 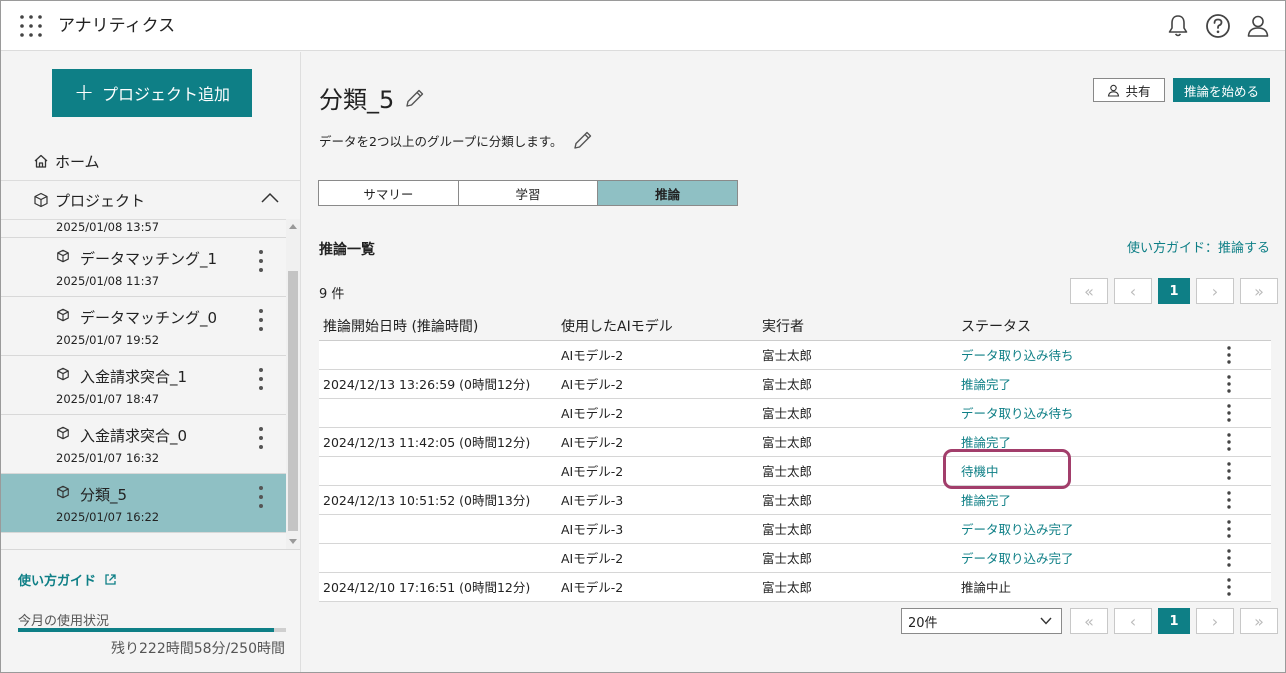 What do you see at coordinates (293, 401) in the screenshot?
I see `scrollbar-thumb` at bounding box center [293, 401].